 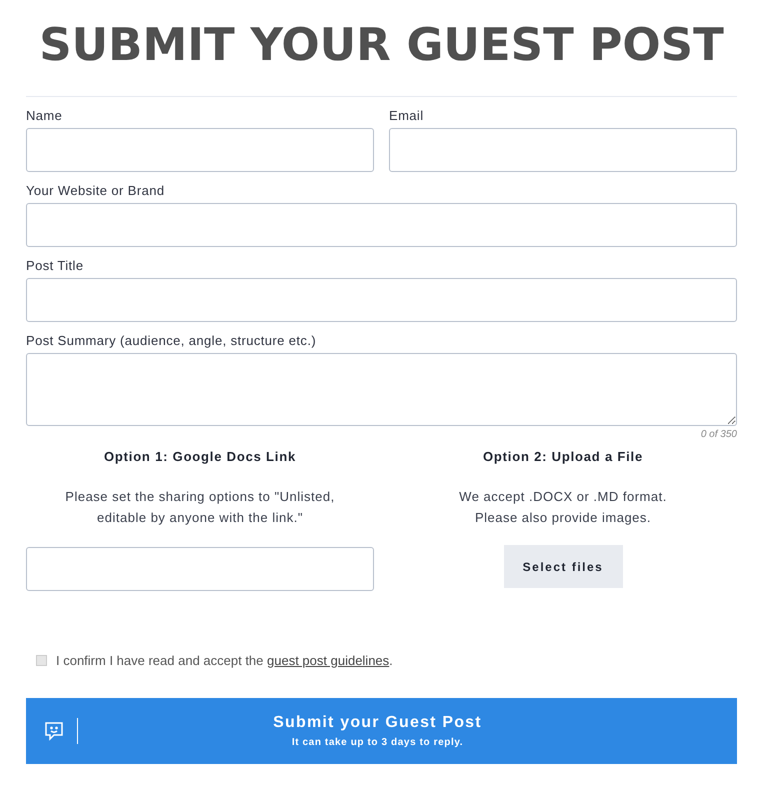 What do you see at coordinates (55, 265) in the screenshot?
I see `field-label: Post Title` at bounding box center [55, 265].